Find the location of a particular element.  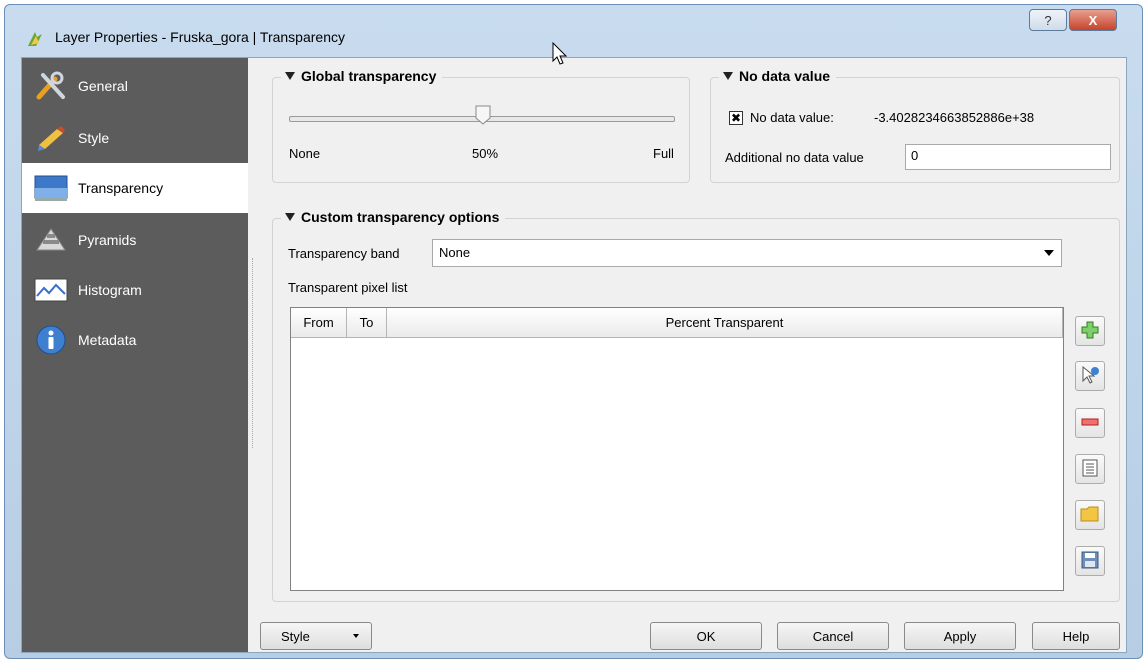

column-header-percent-transparent: Percent Transparent is located at coordinates (725, 323).